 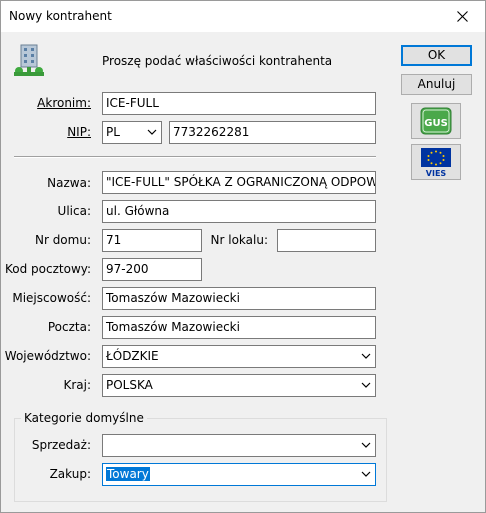 I want to click on nip-country-select: PL, so click(x=132, y=132).